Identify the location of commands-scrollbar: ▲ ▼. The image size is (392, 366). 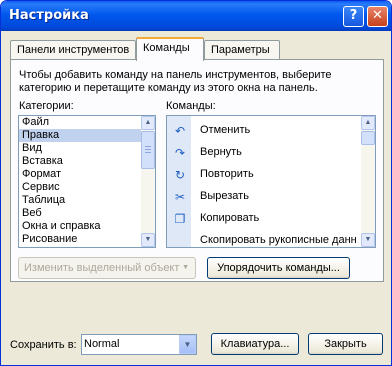
(368, 181).